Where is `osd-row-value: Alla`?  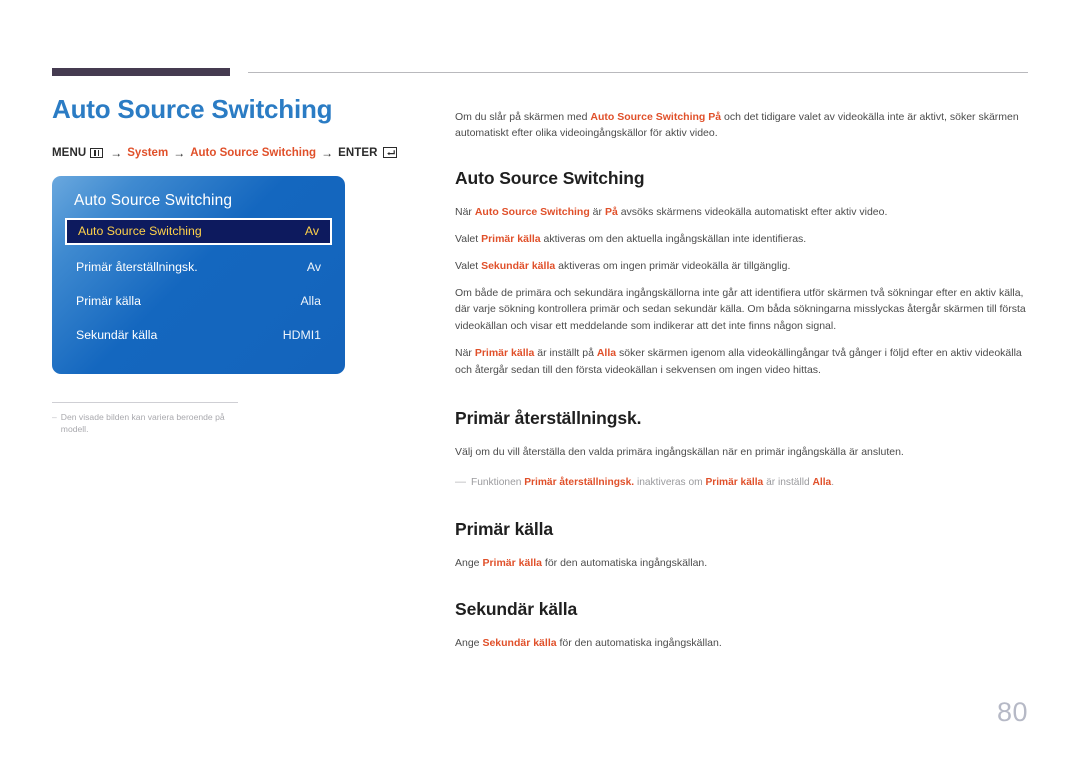
osd-row-value: Alla is located at coordinates (310, 300).